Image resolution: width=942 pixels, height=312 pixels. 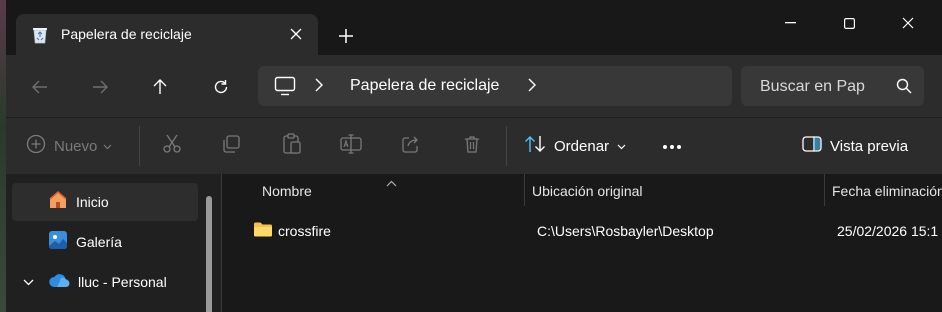 I want to click on close-window-icon, so click(x=908, y=23).